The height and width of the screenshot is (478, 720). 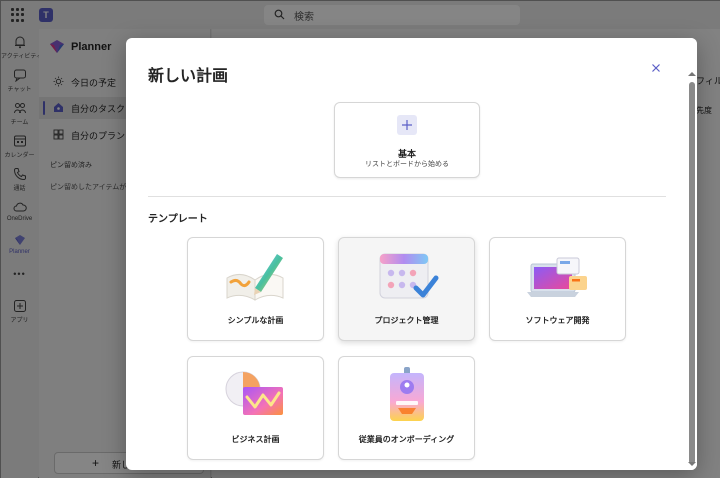 I want to click on scroll-down-icon, so click(x=692, y=464).